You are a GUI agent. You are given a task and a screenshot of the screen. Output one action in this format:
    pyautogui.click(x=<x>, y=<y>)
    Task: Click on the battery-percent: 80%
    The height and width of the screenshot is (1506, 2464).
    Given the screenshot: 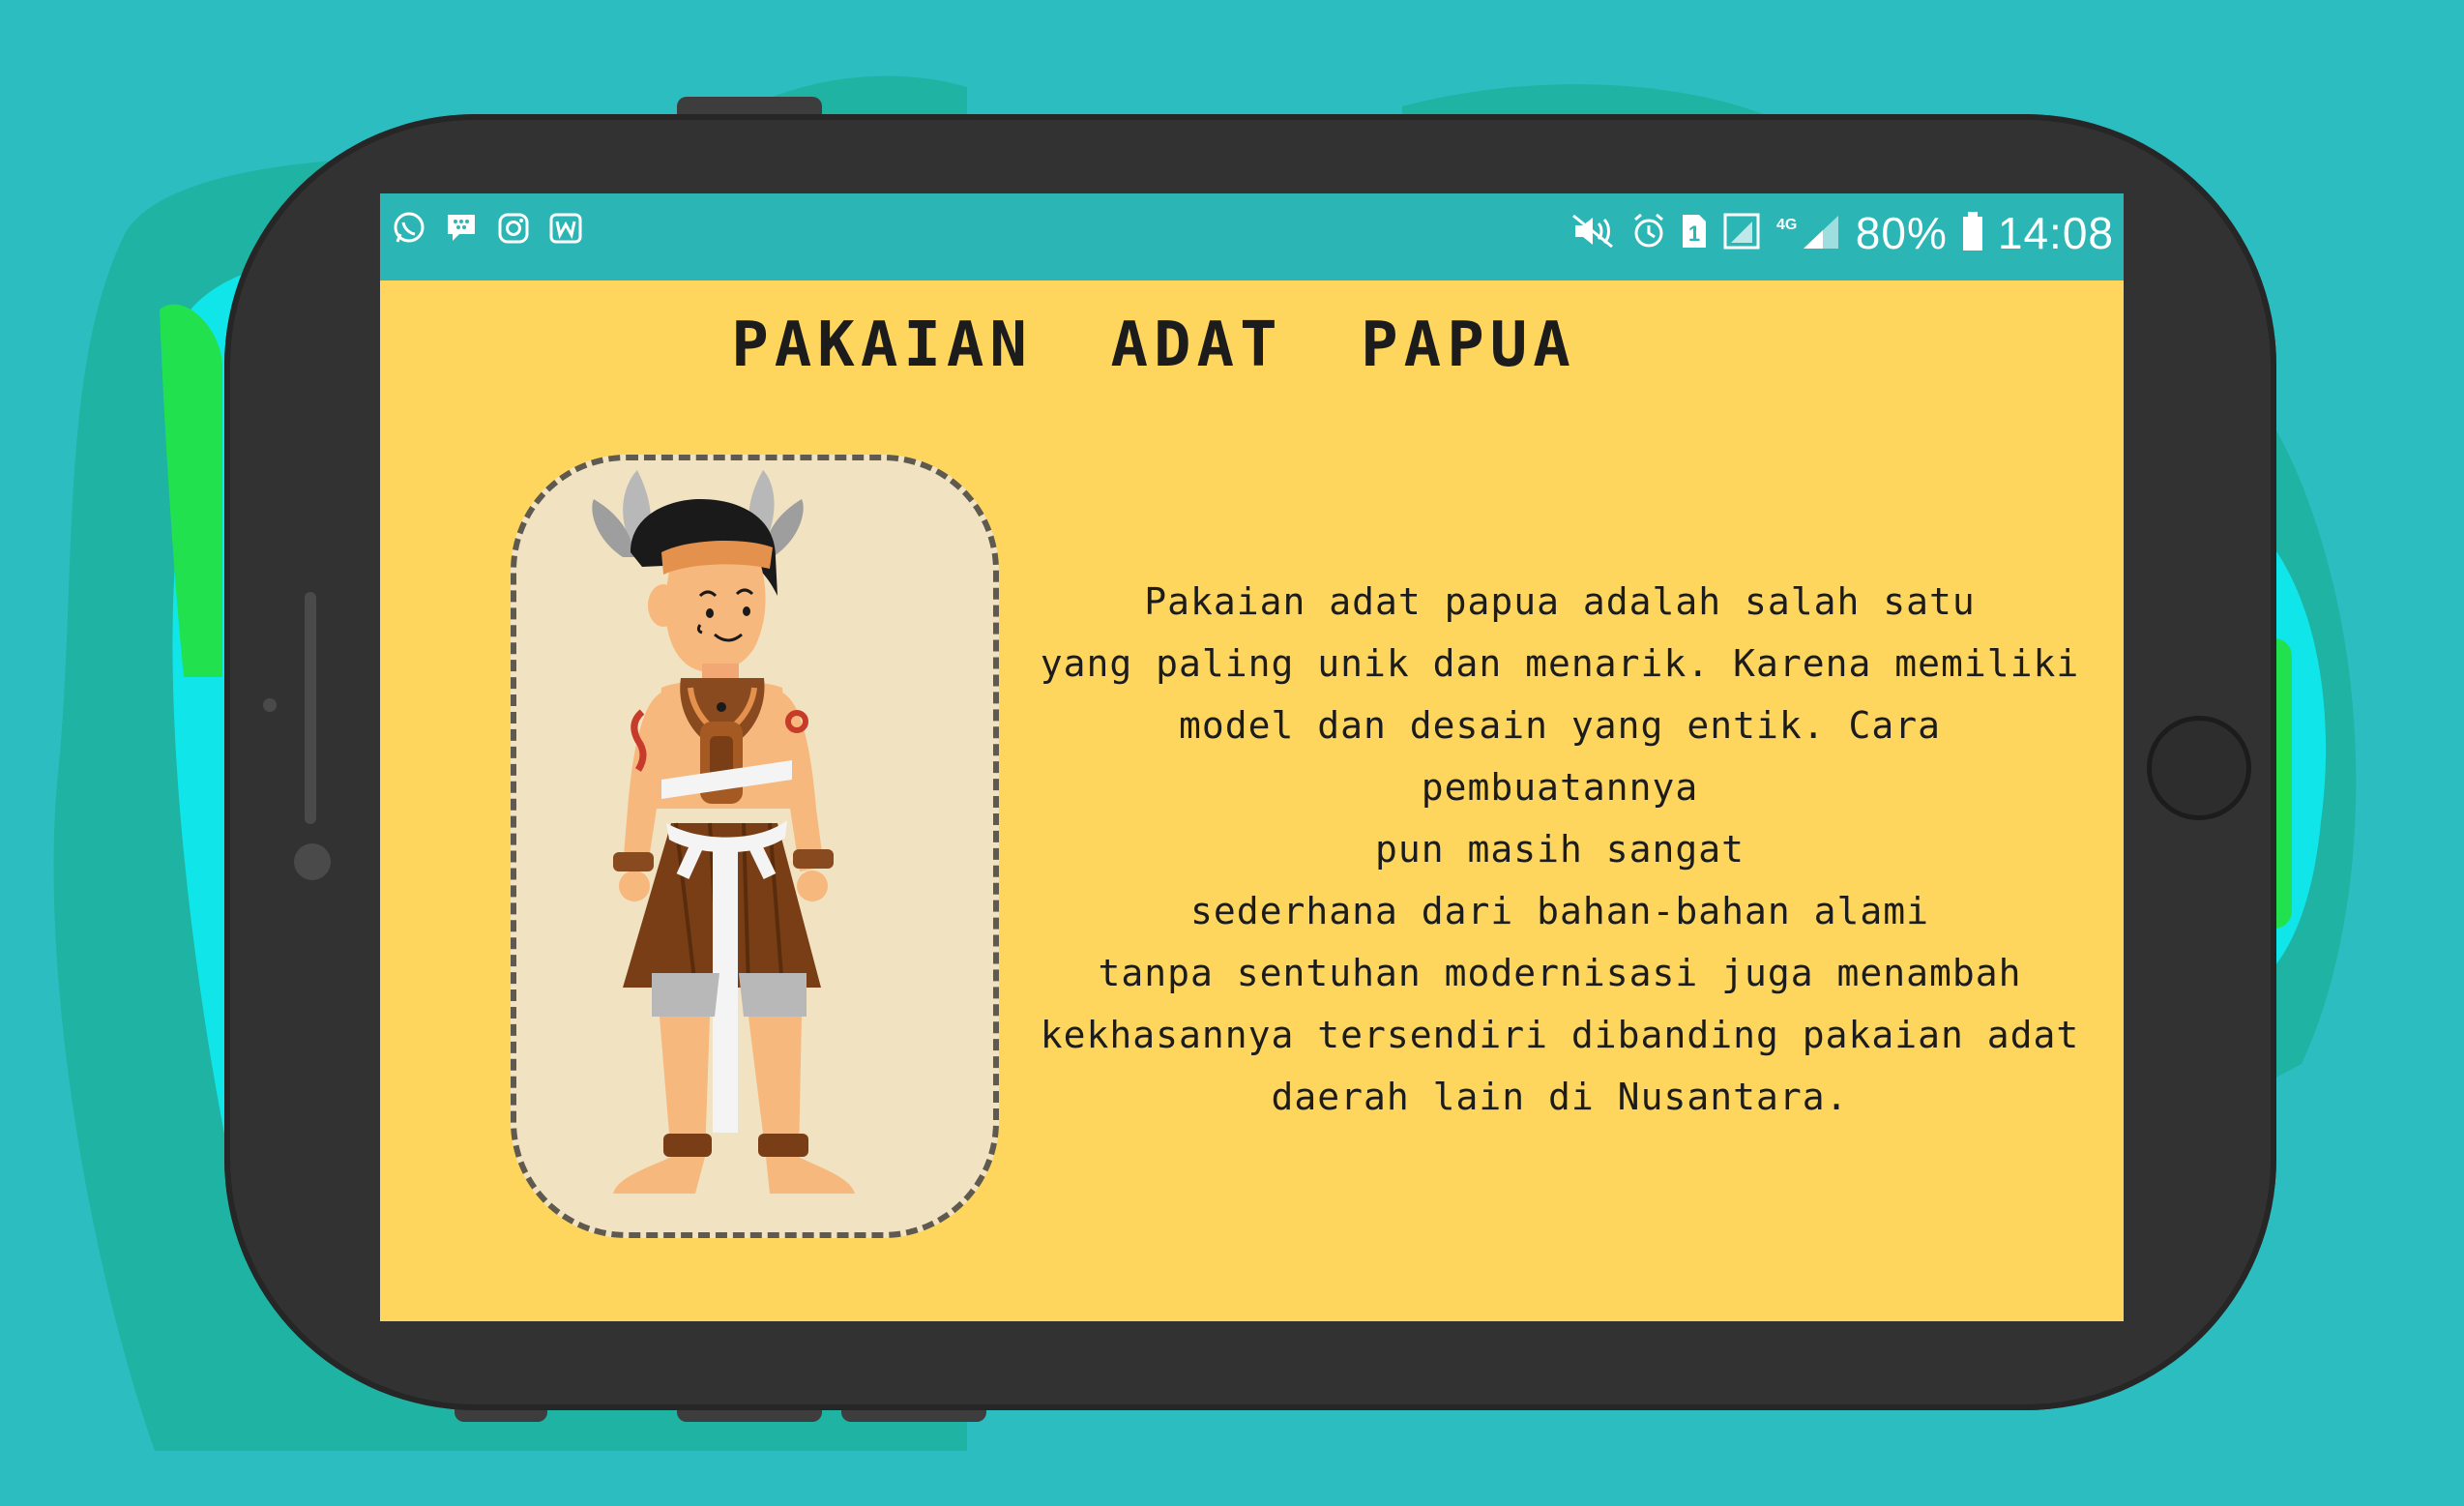 What is the action you would take?
    pyautogui.click(x=1901, y=233)
    